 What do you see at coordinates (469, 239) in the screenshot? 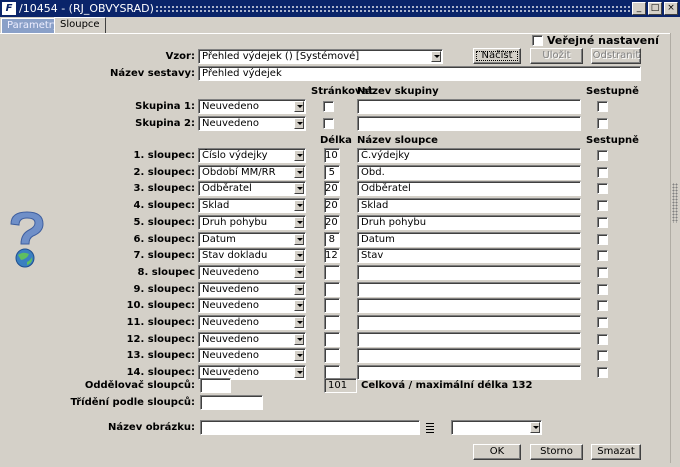
I see `column-6-name-input: Datum` at bounding box center [469, 239].